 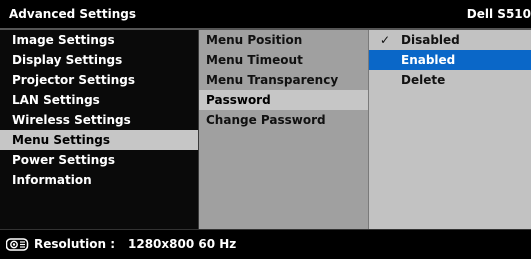 I want to click on menu-item-image-settings: Image Settings, so click(x=99, y=40).